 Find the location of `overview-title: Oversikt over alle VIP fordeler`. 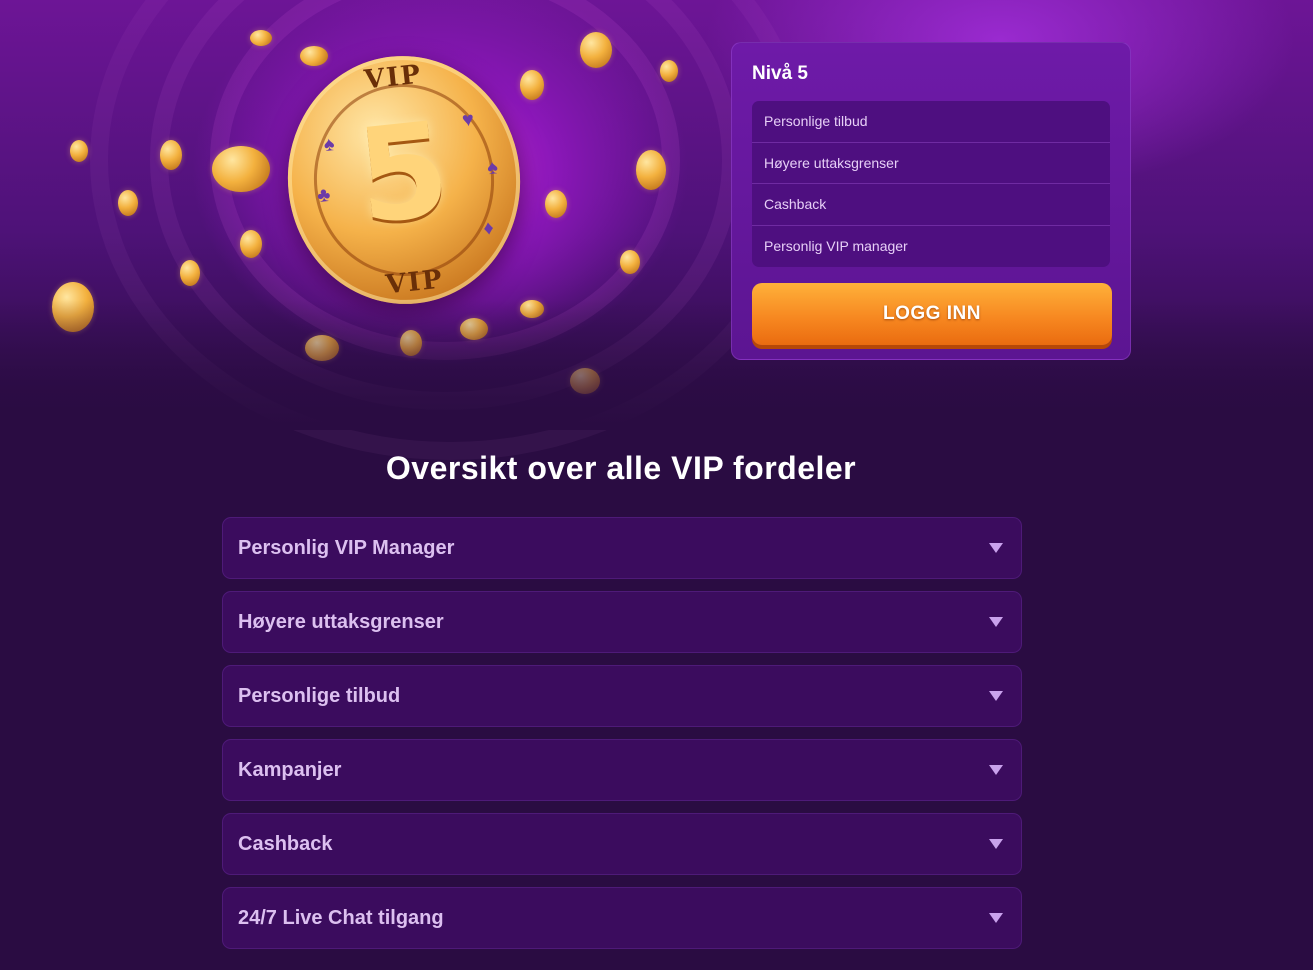

overview-title: Oversikt over alle VIP fordeler is located at coordinates (621, 468).